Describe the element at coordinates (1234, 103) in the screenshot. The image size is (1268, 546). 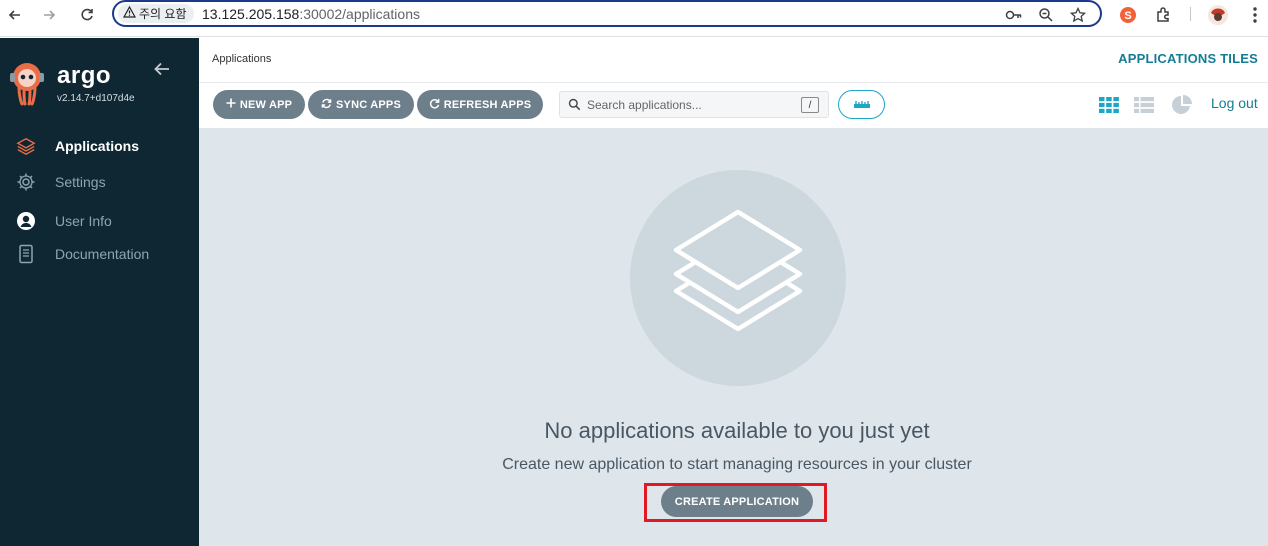
I see `logout-link: Log out` at that location.